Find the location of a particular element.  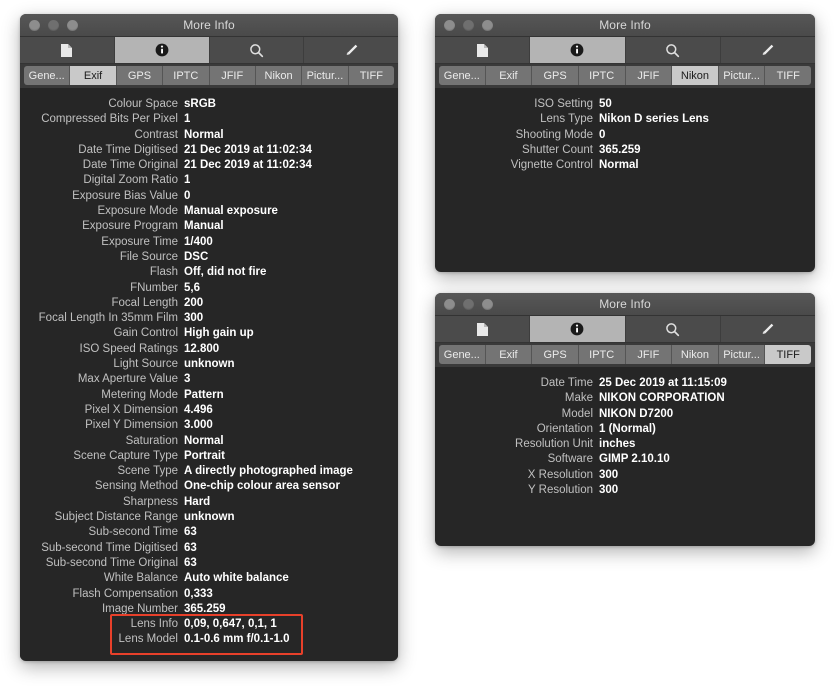

metadata-value: 0,333 is located at coordinates (198, 593).